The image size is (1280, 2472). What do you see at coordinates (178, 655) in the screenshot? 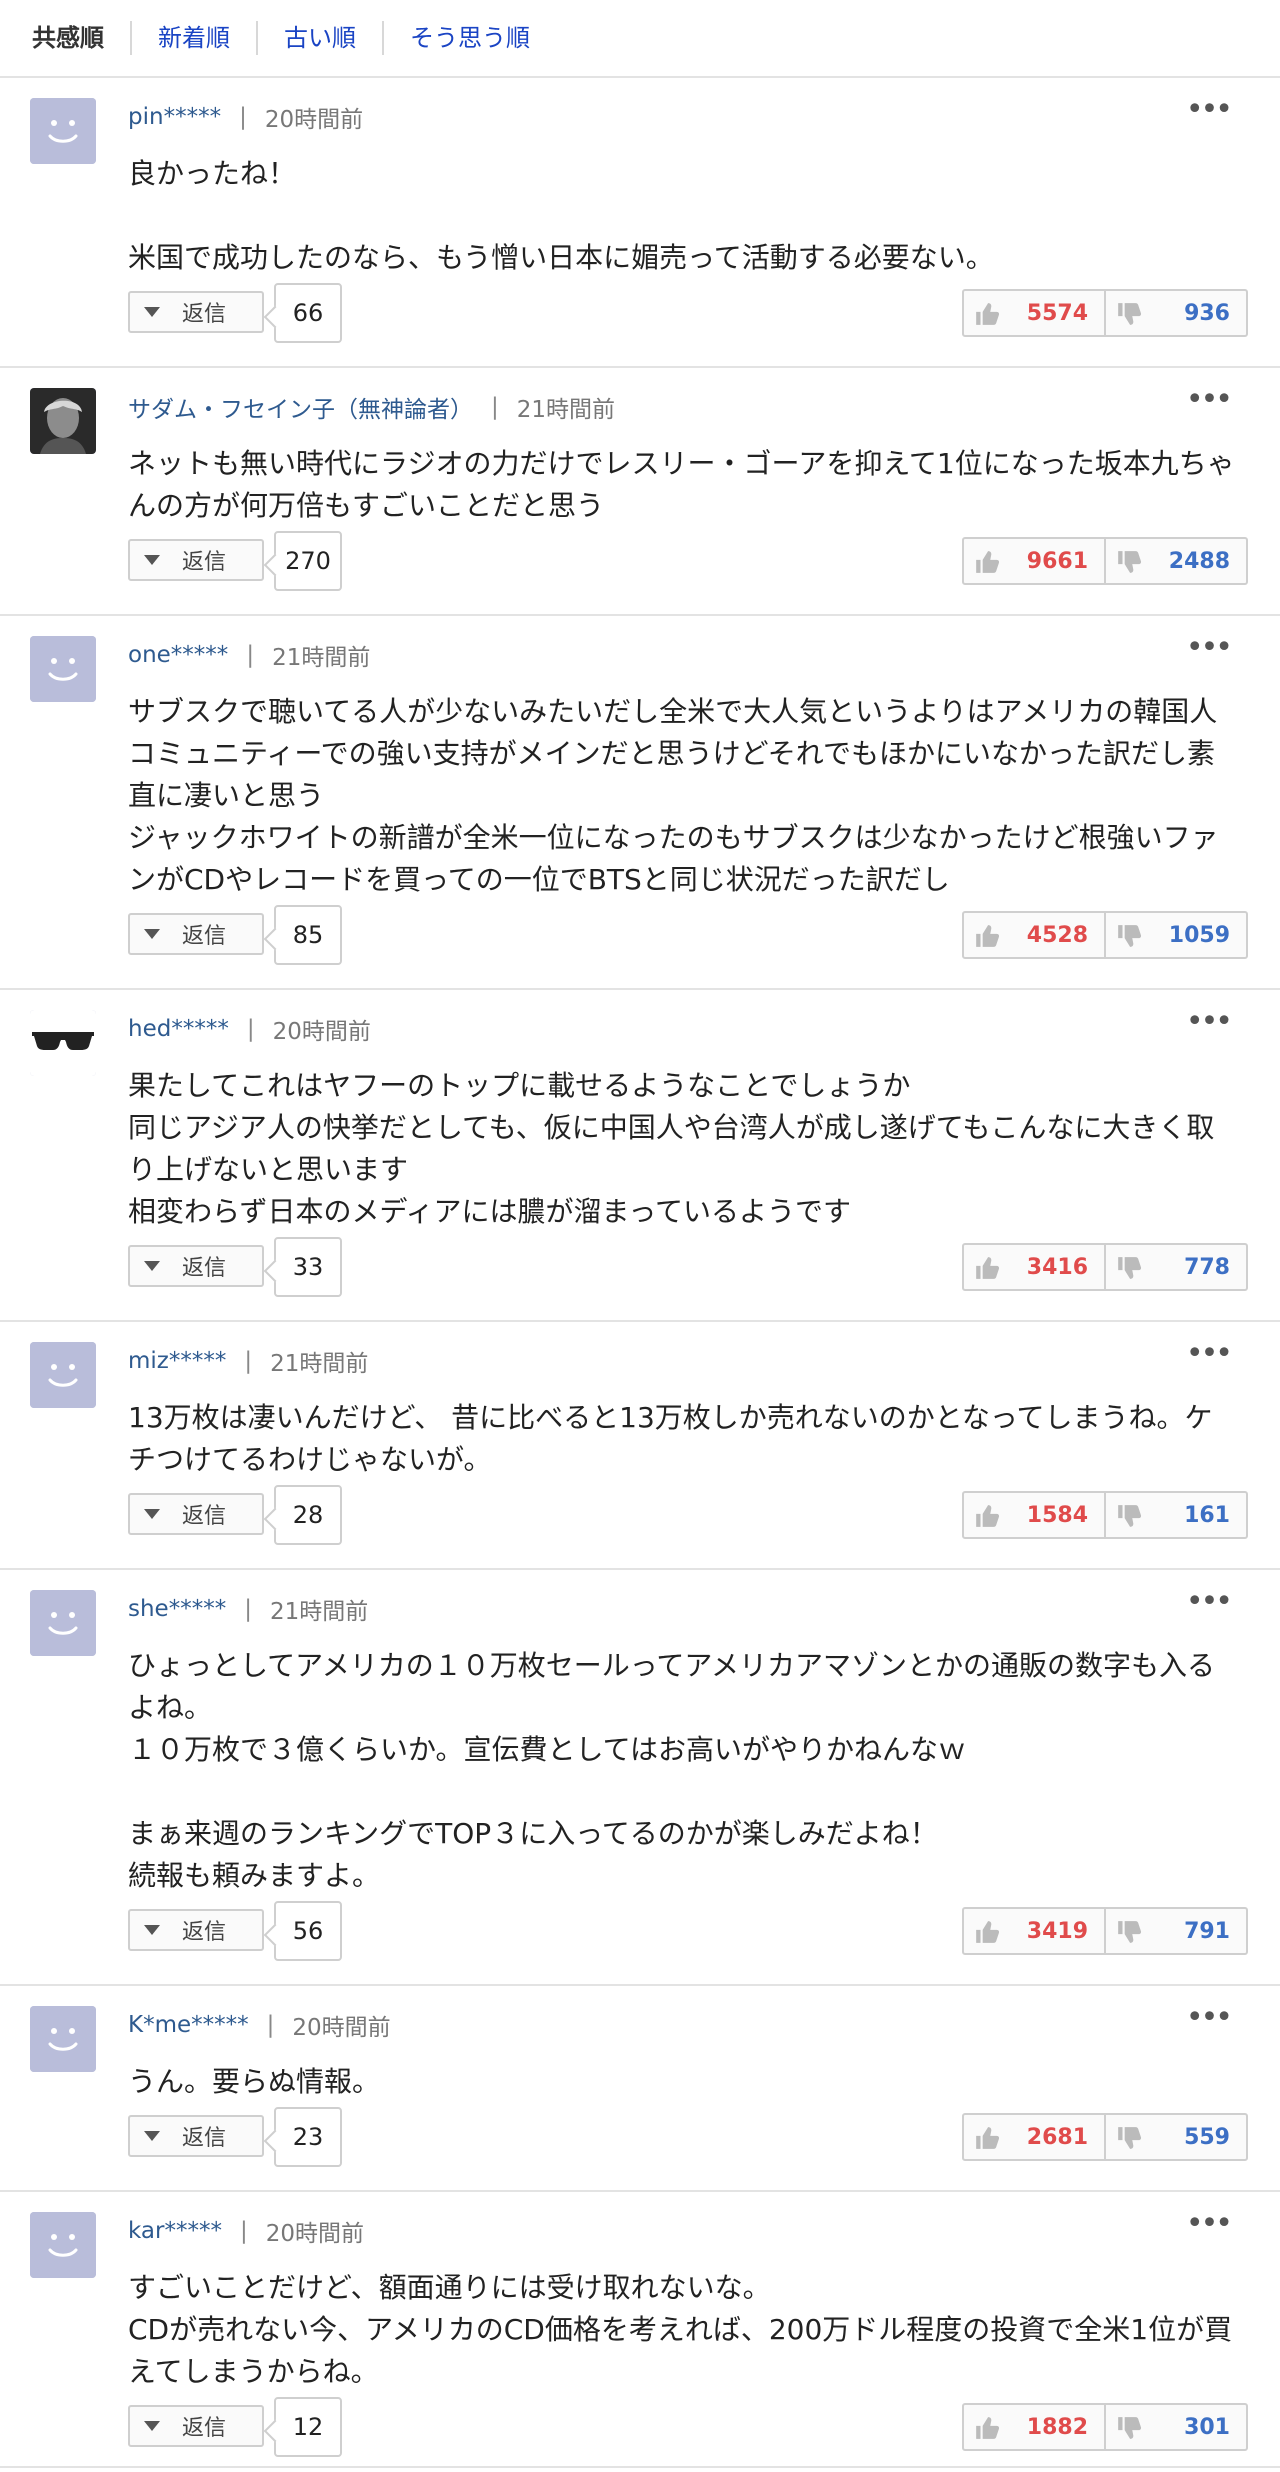
I see `username: one*****` at bounding box center [178, 655].